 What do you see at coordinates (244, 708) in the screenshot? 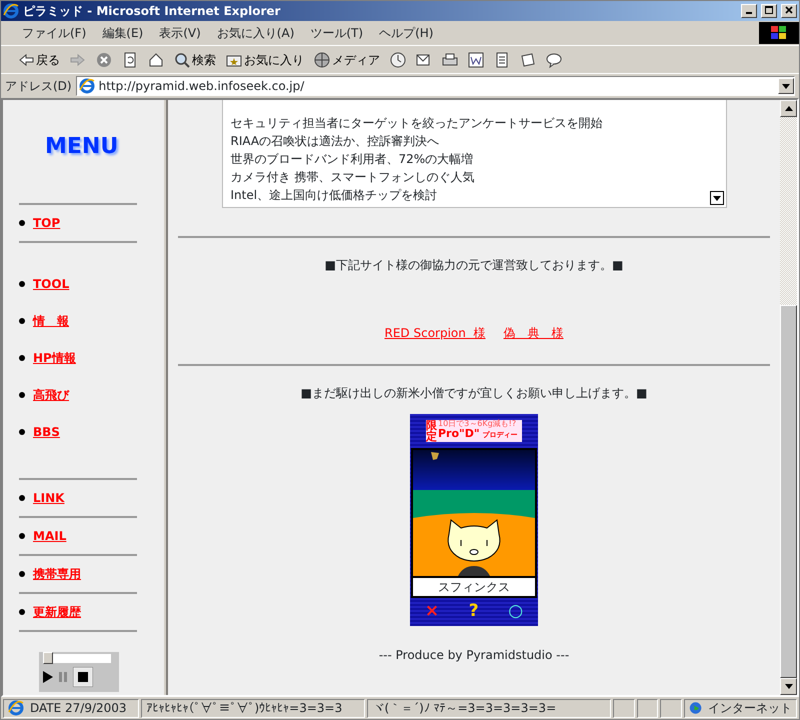
I see `status-text: ｱﾋｬﾋｬﾋｬ(ﾟ∀ﾟ≡ﾟ∀ﾟ)ｳﾋｬﾋｬ=3=3=3` at bounding box center [244, 708].